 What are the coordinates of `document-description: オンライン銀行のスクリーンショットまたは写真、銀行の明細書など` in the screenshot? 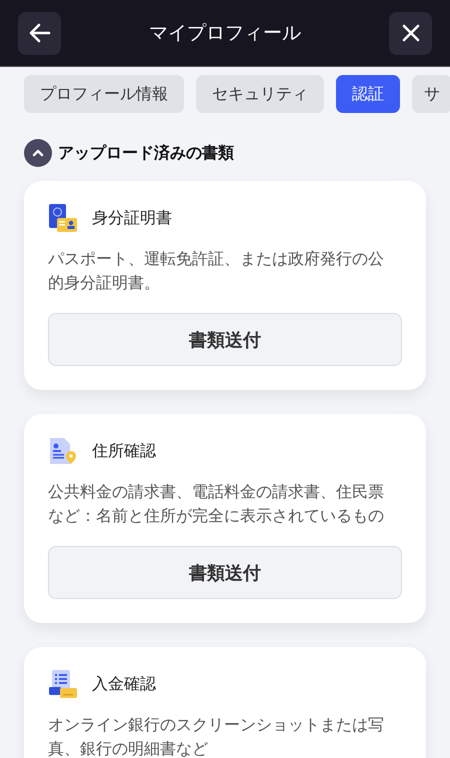 It's located at (216, 736).